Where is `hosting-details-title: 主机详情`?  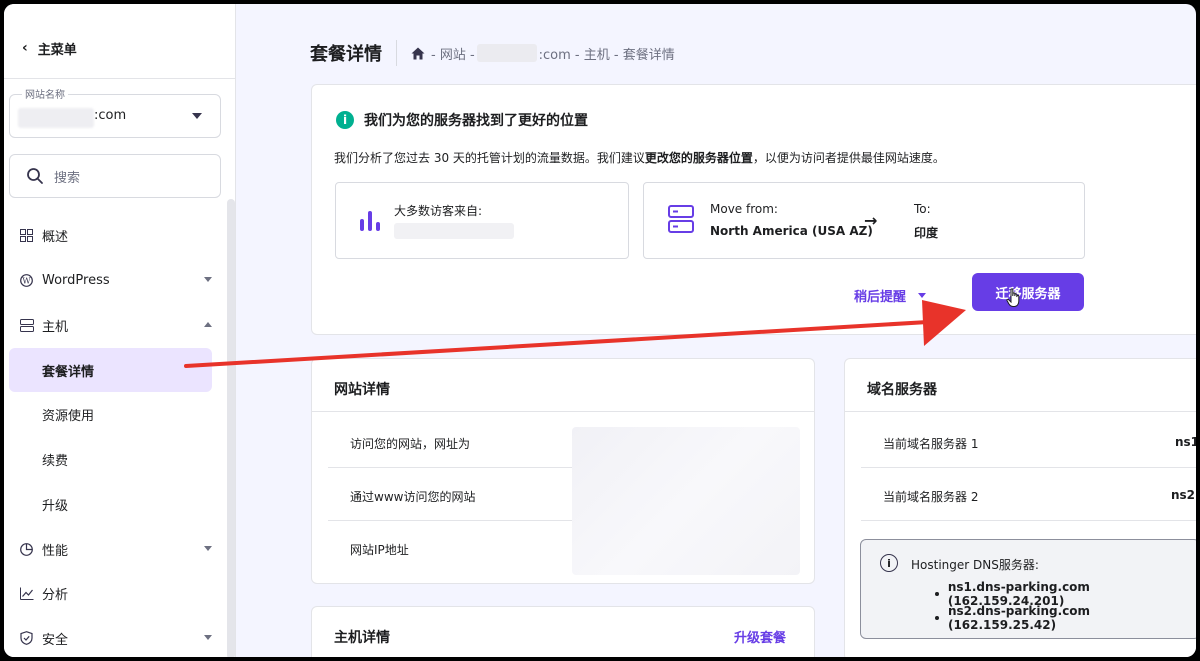
hosting-details-title: 主机详情 is located at coordinates (362, 638).